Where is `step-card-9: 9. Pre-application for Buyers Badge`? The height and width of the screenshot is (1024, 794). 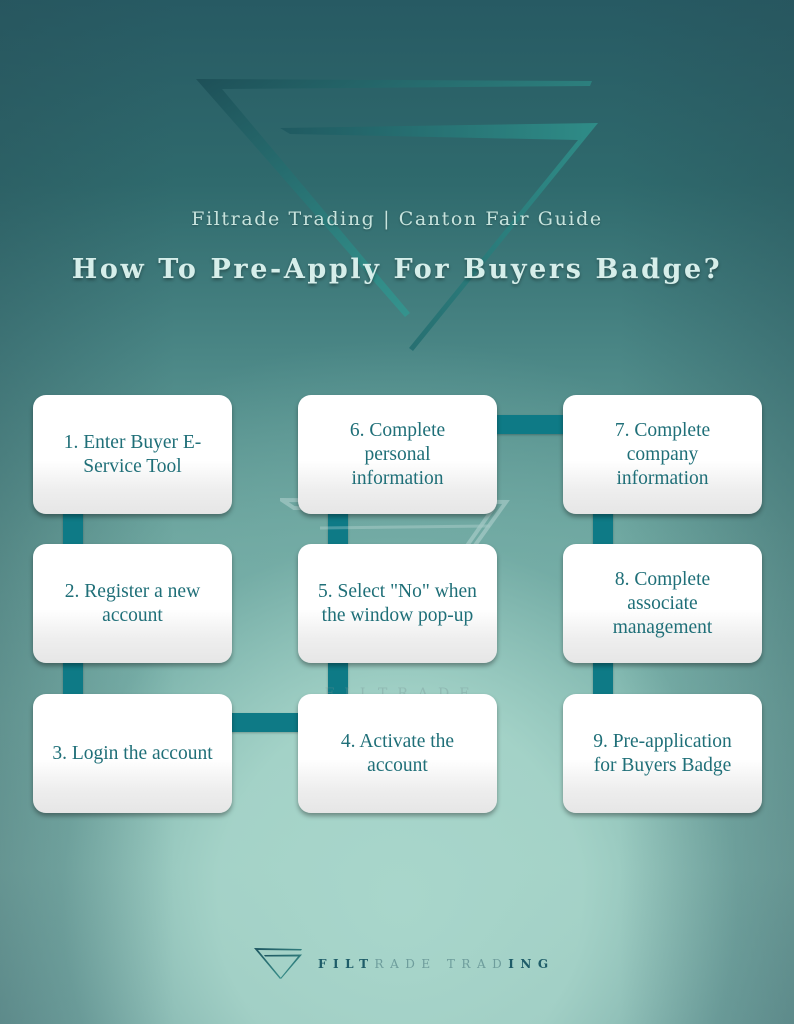 step-card-9: 9. Pre-application for Buyers Badge is located at coordinates (662, 753).